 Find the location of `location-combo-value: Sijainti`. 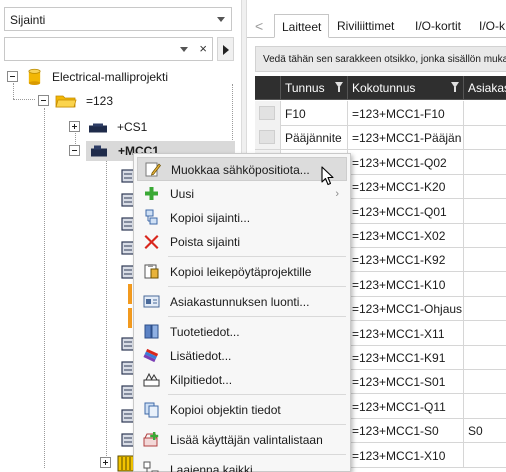

location-combo-value: Sijainti is located at coordinates (28, 20).